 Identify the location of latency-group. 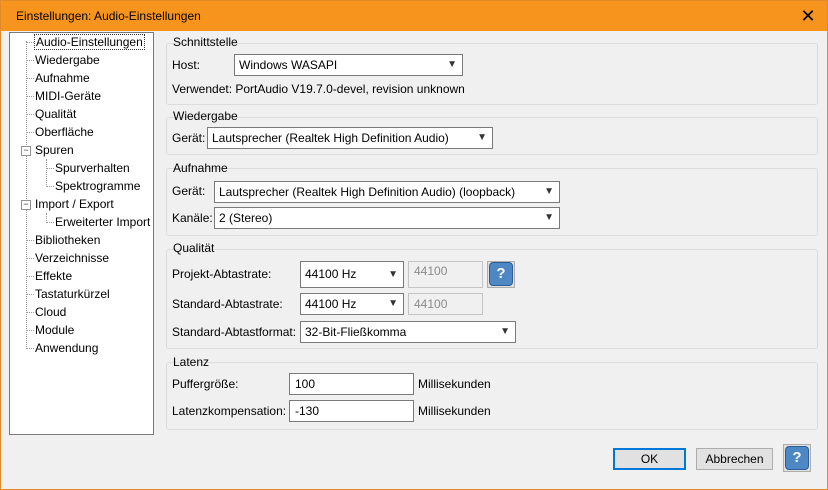
(492, 396).